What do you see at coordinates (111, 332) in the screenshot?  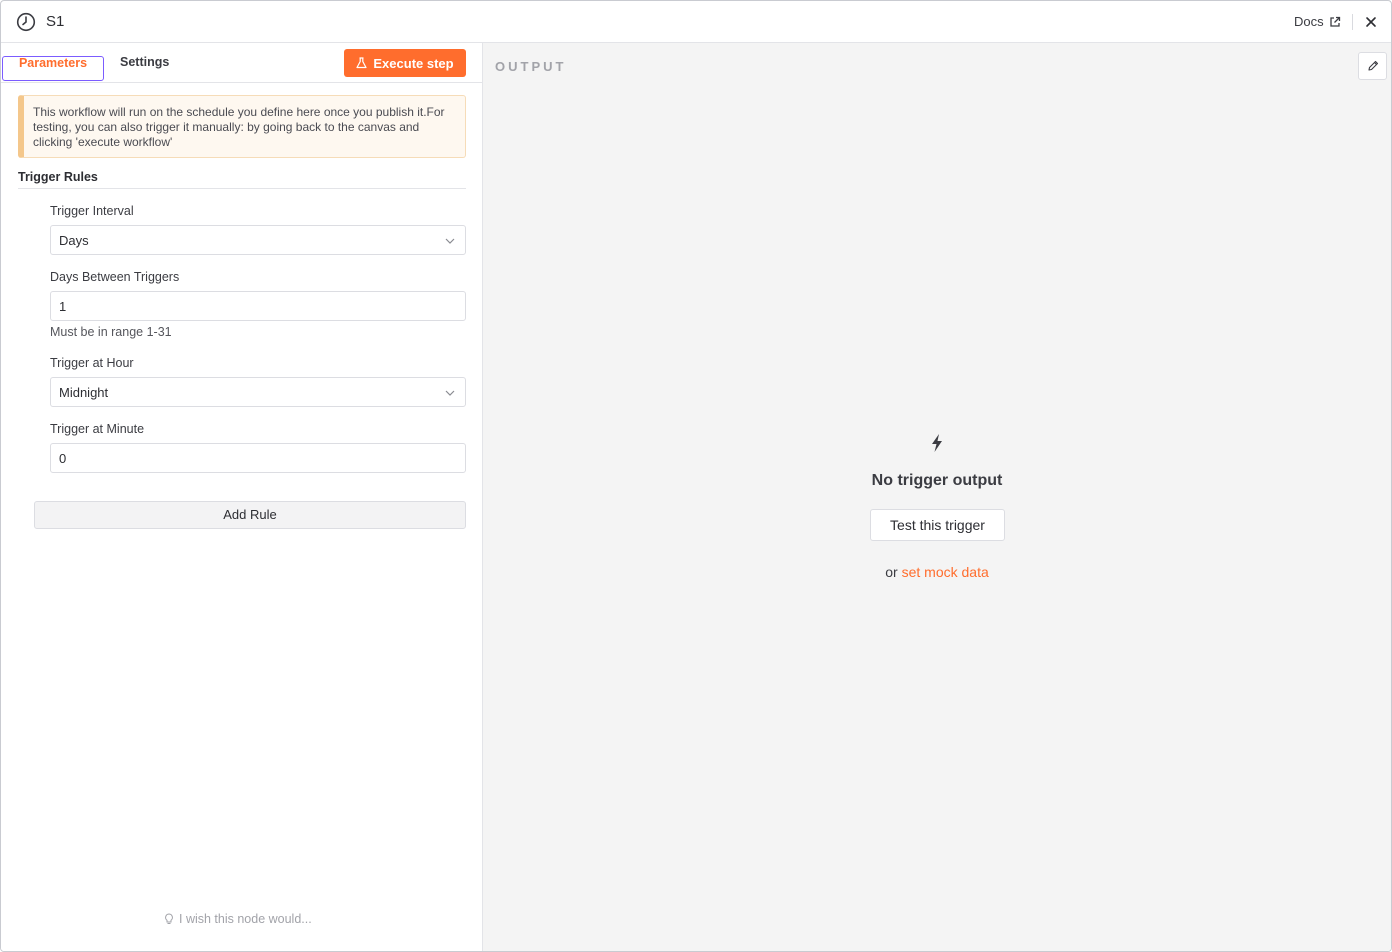 I see `days-between-hint: Must be in range 1-31` at bounding box center [111, 332].